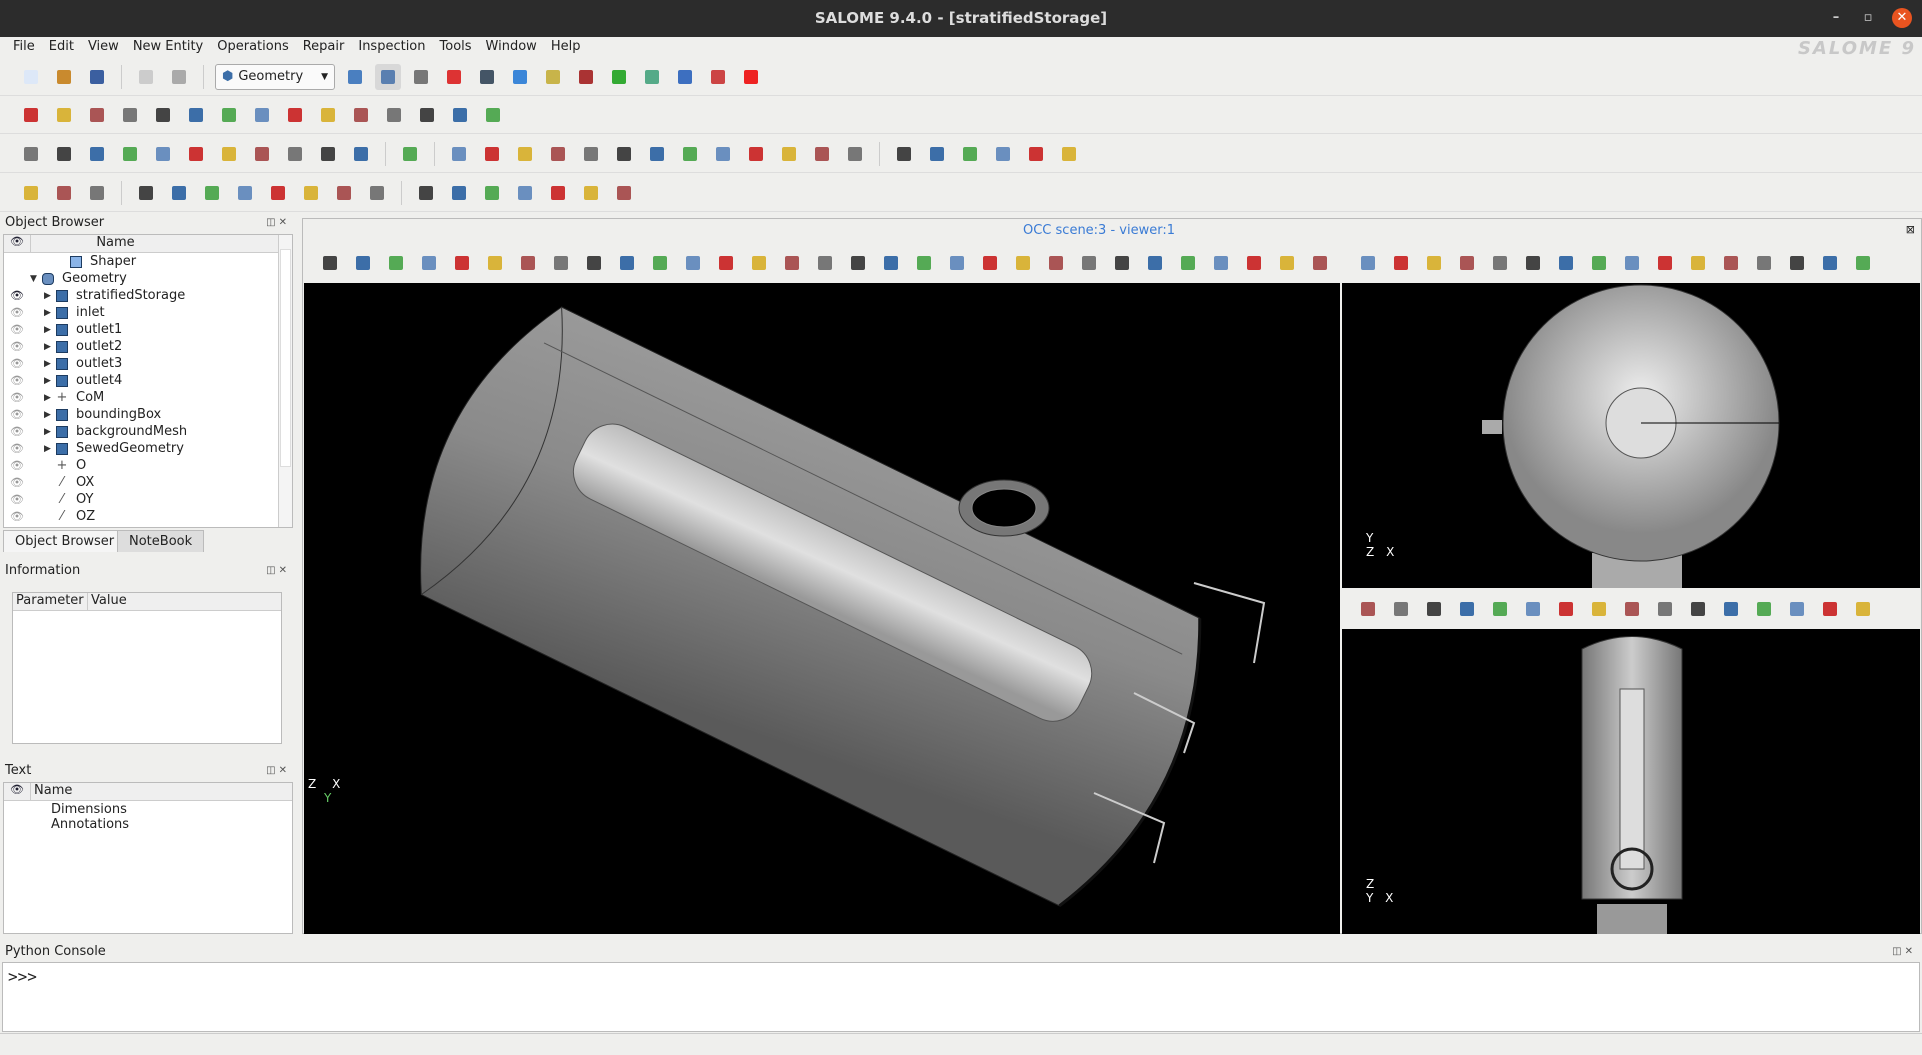 Image resolution: width=1922 pixels, height=1055 pixels. I want to click on menu-new-entity: New Entity, so click(168, 47).